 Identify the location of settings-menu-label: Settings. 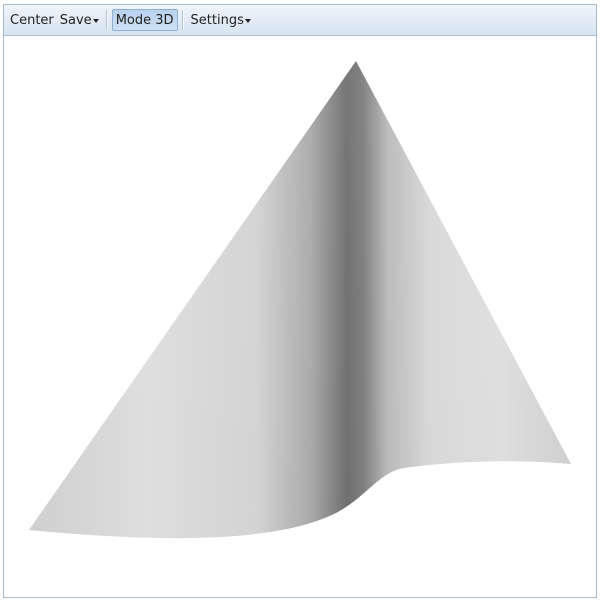
(217, 20).